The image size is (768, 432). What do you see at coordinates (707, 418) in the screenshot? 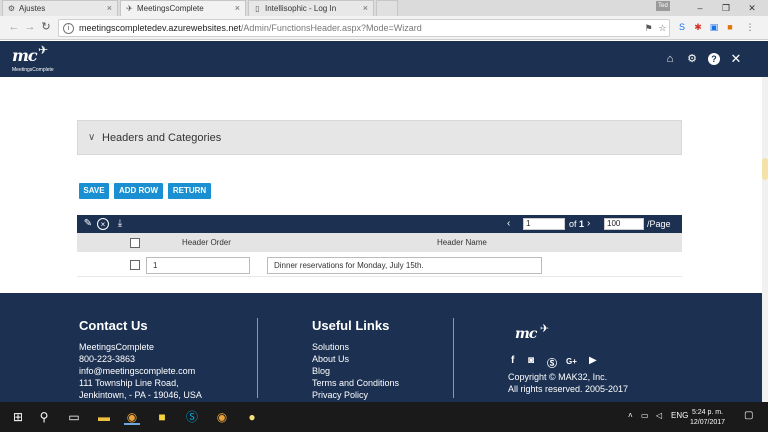
I see `clock: 5:24 p. m. 12/07/2017` at bounding box center [707, 418].